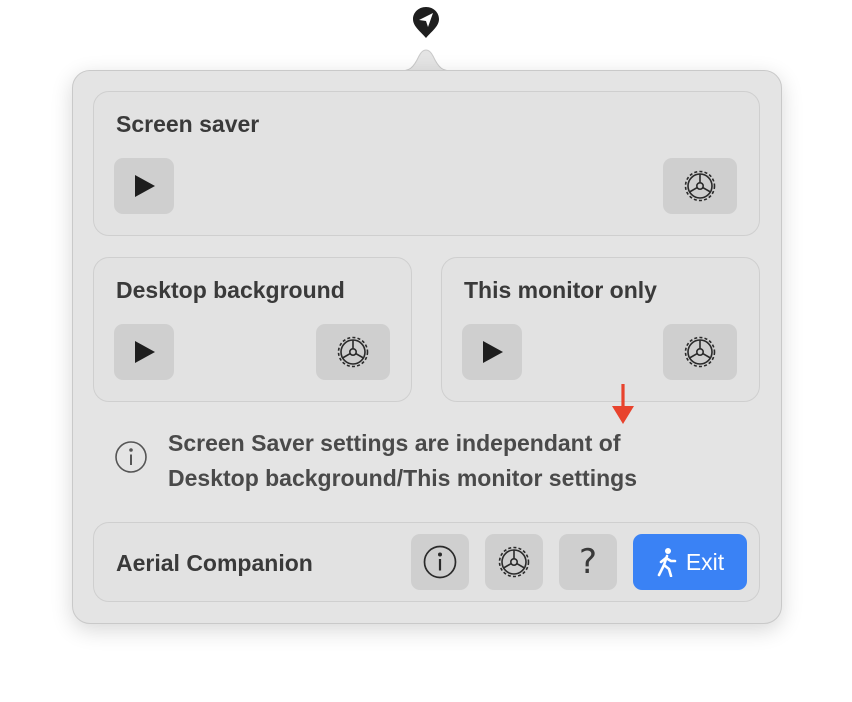 Image resolution: width=852 pixels, height=702 pixels. I want to click on screen-saver-settings-button, so click(700, 186).